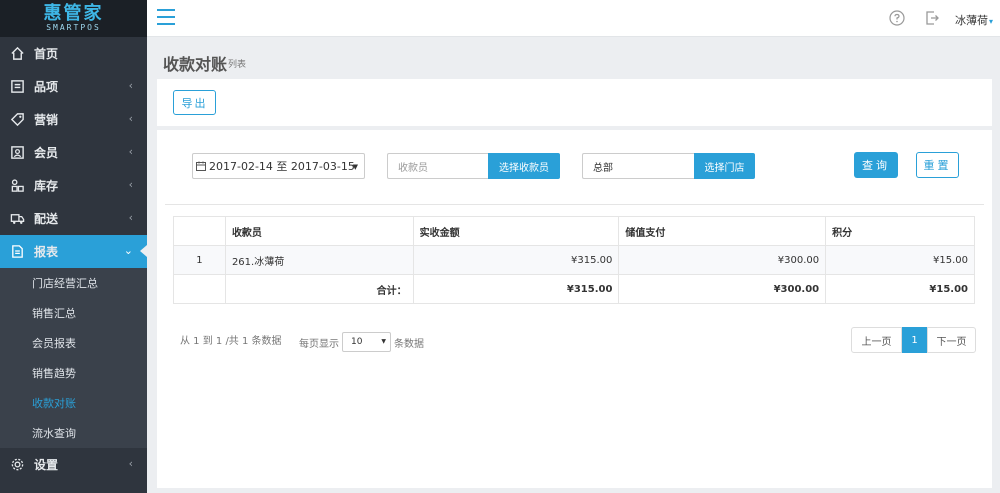 This screenshot has height=493, width=1000. What do you see at coordinates (128, 250) in the screenshot?
I see `chevron-down-icon: ⌄` at bounding box center [128, 250].